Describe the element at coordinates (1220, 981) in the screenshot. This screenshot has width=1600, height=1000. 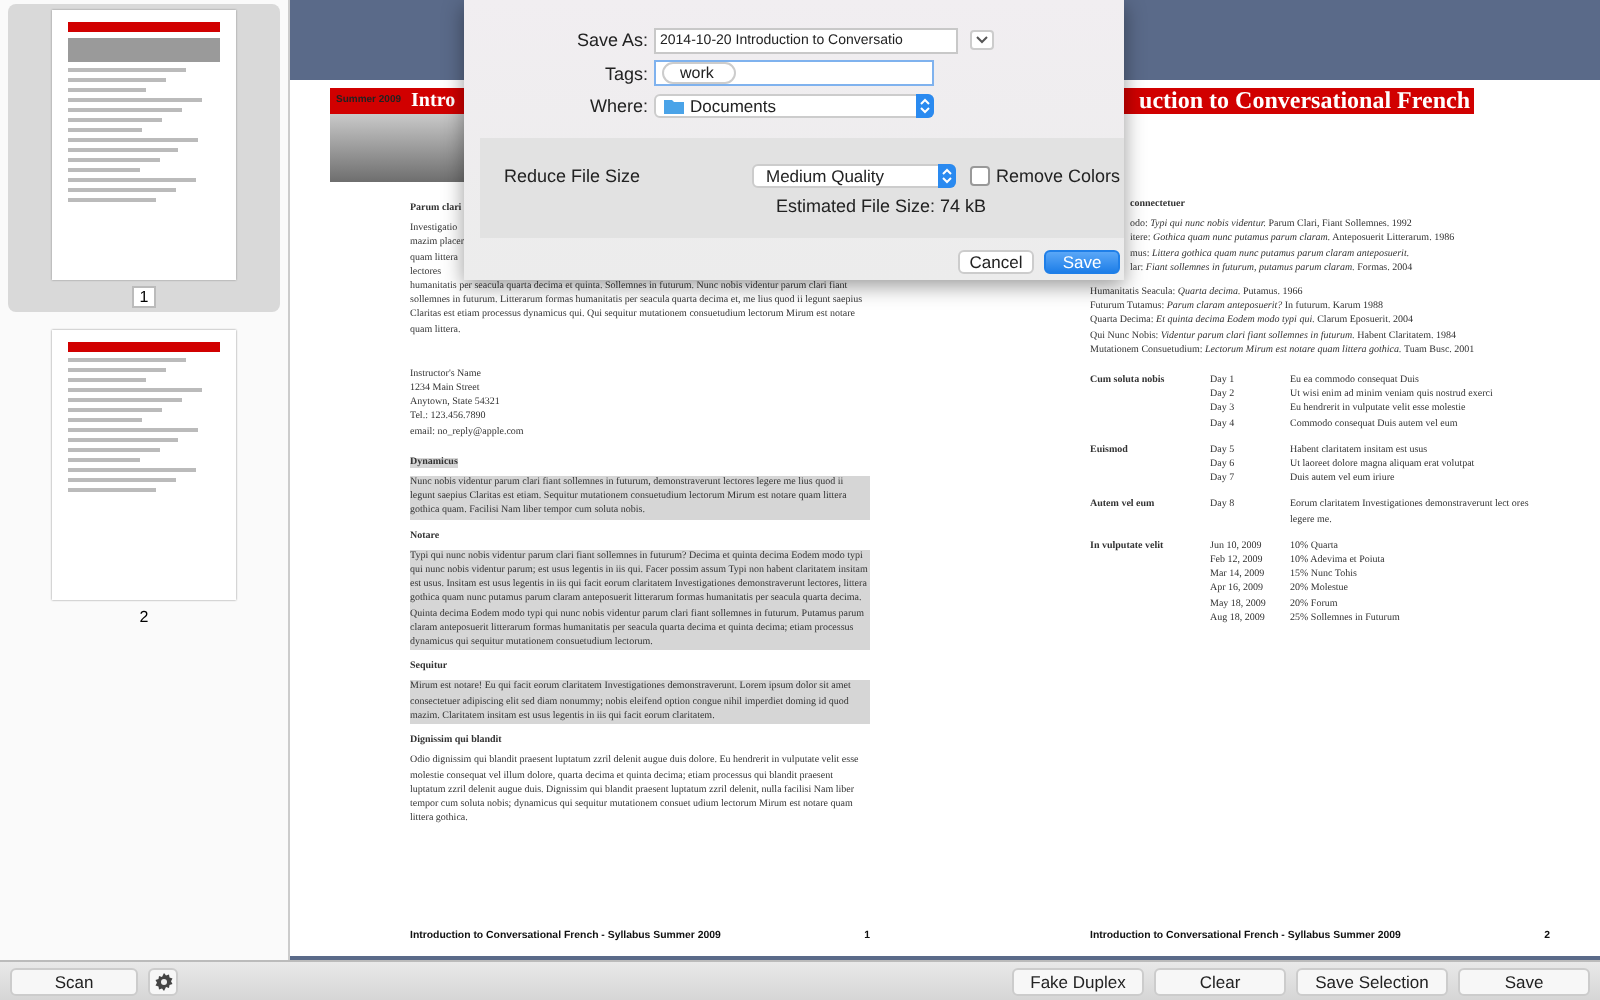
I see `toolbar-button: Clear` at that location.